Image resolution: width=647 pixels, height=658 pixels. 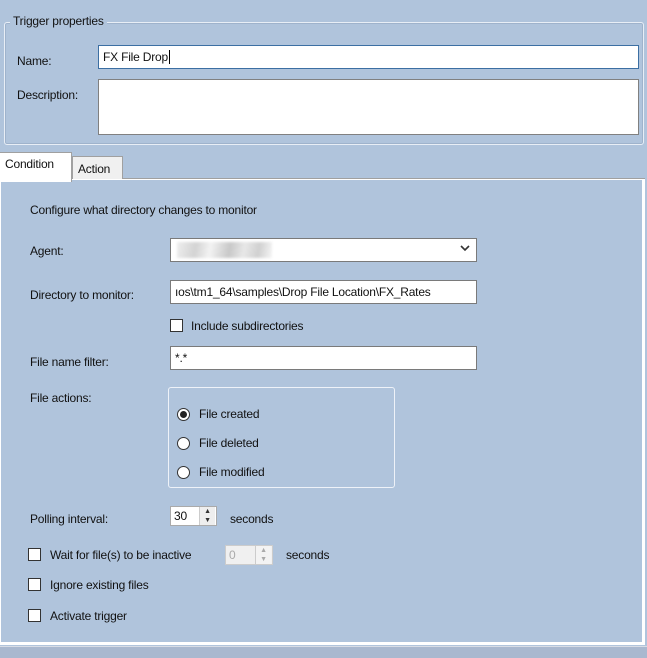 What do you see at coordinates (99, 585) in the screenshot?
I see `ignore-existing-label: Ignore existing files` at bounding box center [99, 585].